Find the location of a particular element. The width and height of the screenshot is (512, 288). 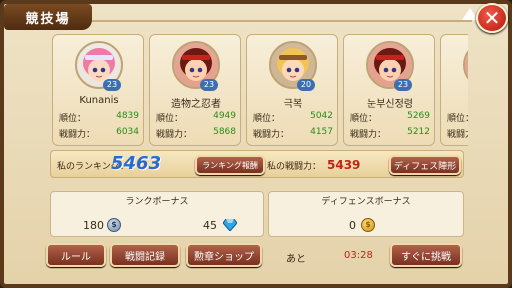

my-power-value: 5439 is located at coordinates (344, 165).